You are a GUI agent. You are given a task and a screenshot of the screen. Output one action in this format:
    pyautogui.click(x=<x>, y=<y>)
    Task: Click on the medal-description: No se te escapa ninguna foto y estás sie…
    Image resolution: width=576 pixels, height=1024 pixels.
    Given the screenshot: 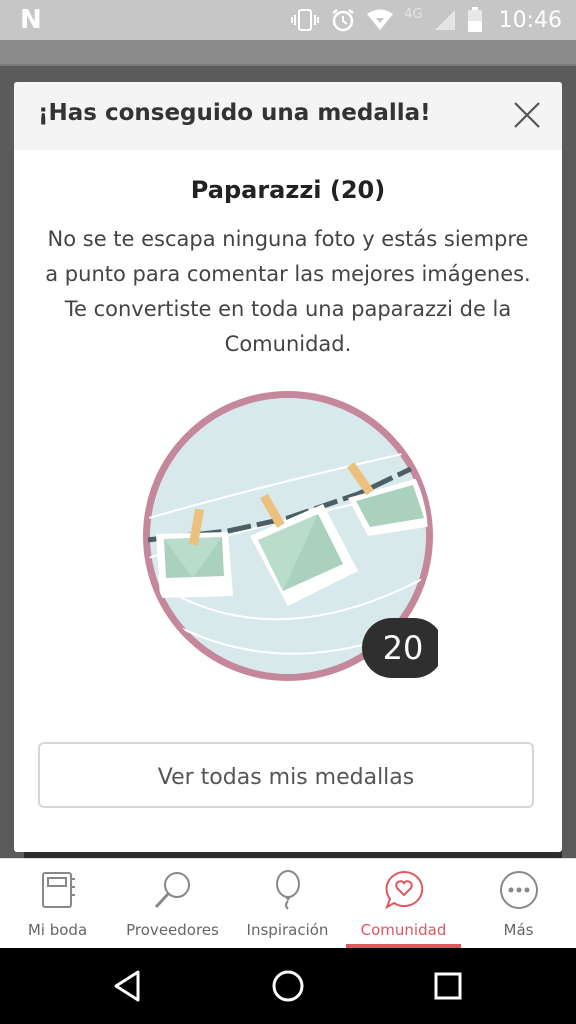 What is the action you would take?
    pyautogui.click(x=288, y=291)
    